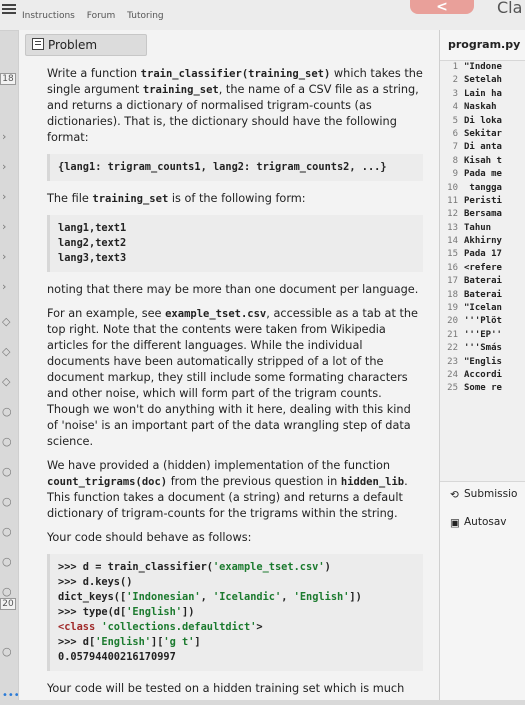  What do you see at coordinates (145, 16) in the screenshot?
I see `tab-tutoring: Tutoring` at bounding box center [145, 16].